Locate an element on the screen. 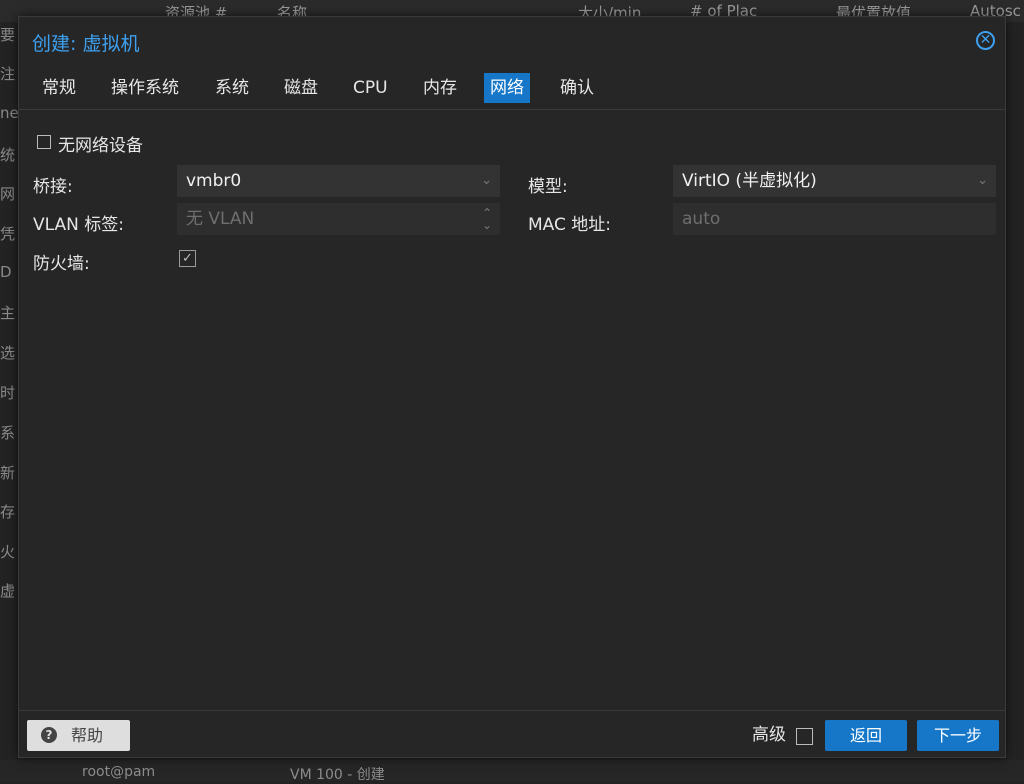 This screenshot has width=1024, height=784. bg-sidebar-item: 网 is located at coordinates (8, 194).